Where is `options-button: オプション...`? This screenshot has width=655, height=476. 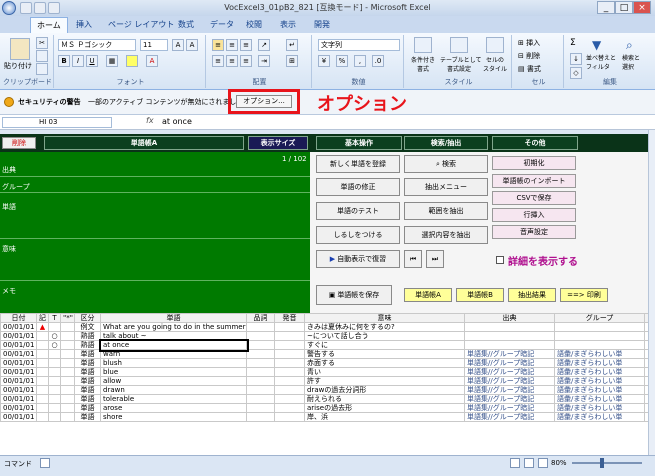
options-button: オプション... is located at coordinates (264, 101).